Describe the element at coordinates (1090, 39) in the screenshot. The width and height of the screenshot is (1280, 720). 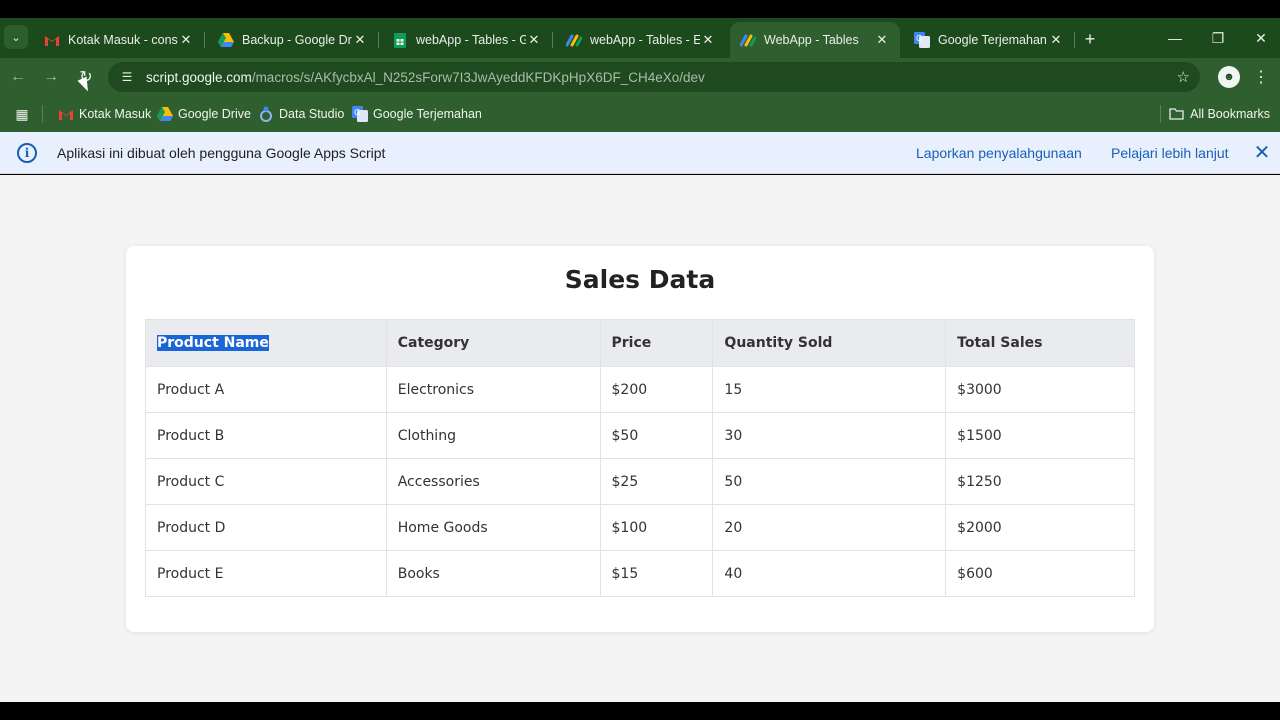
I see `new-tab-plus-icon: +` at that location.